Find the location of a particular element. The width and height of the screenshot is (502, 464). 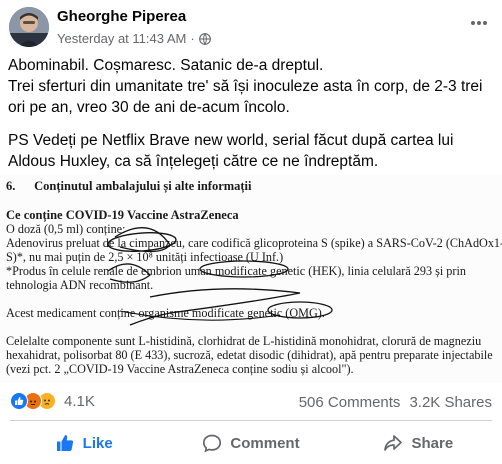

globe-icon is located at coordinates (204, 38).